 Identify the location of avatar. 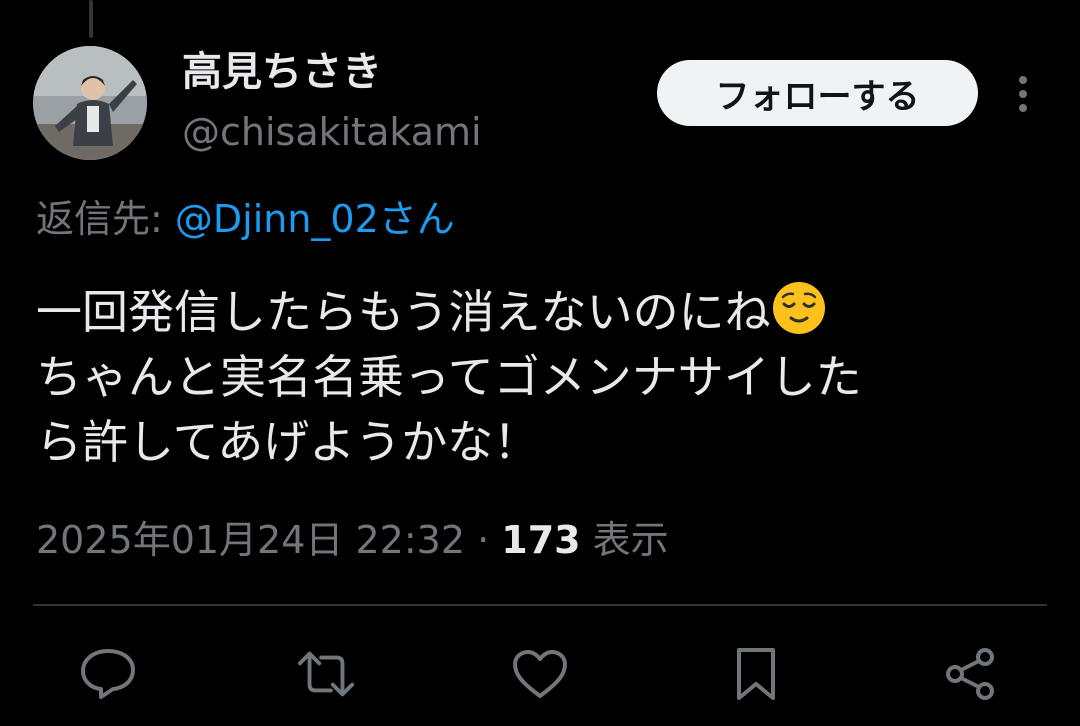
(90, 103).